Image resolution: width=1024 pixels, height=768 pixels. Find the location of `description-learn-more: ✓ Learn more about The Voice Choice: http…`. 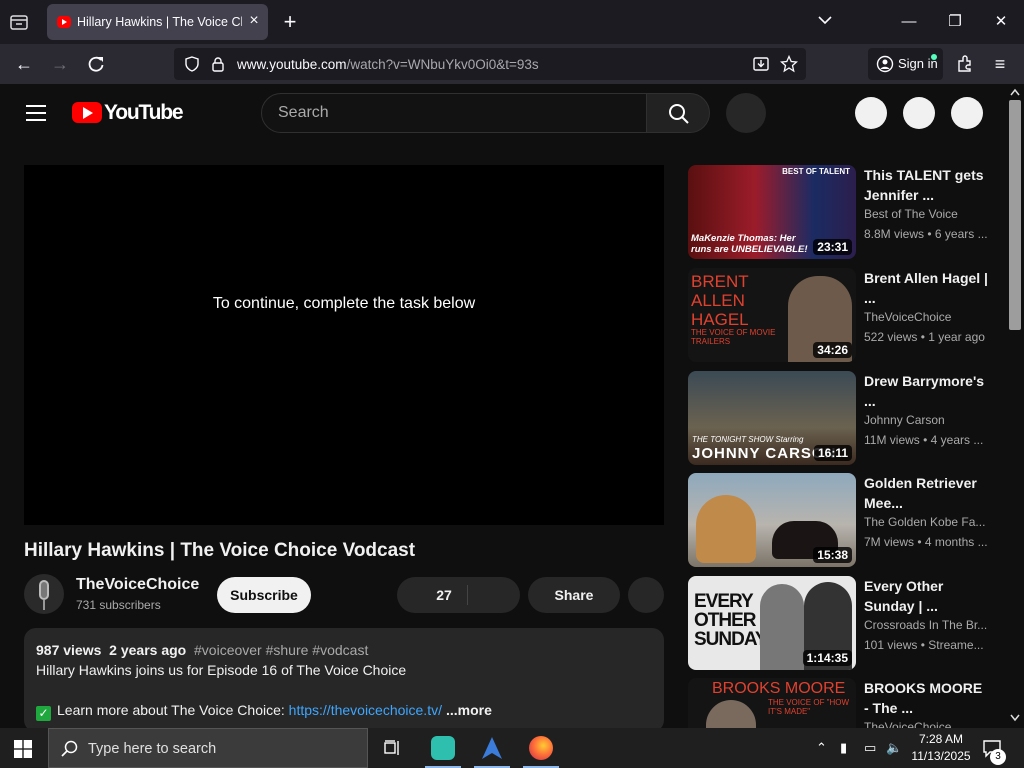

description-learn-more: ✓ Learn more about The Voice Choice: http… is located at coordinates (264, 711).